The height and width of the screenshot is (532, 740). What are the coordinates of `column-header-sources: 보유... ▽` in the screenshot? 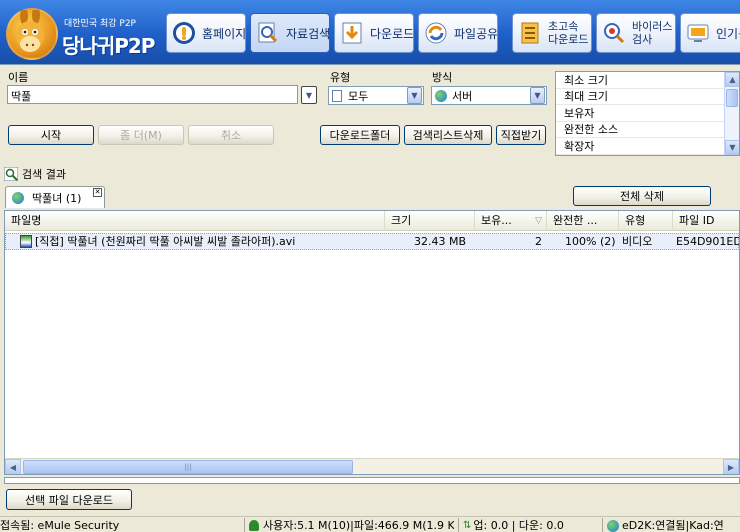 It's located at (511, 221).